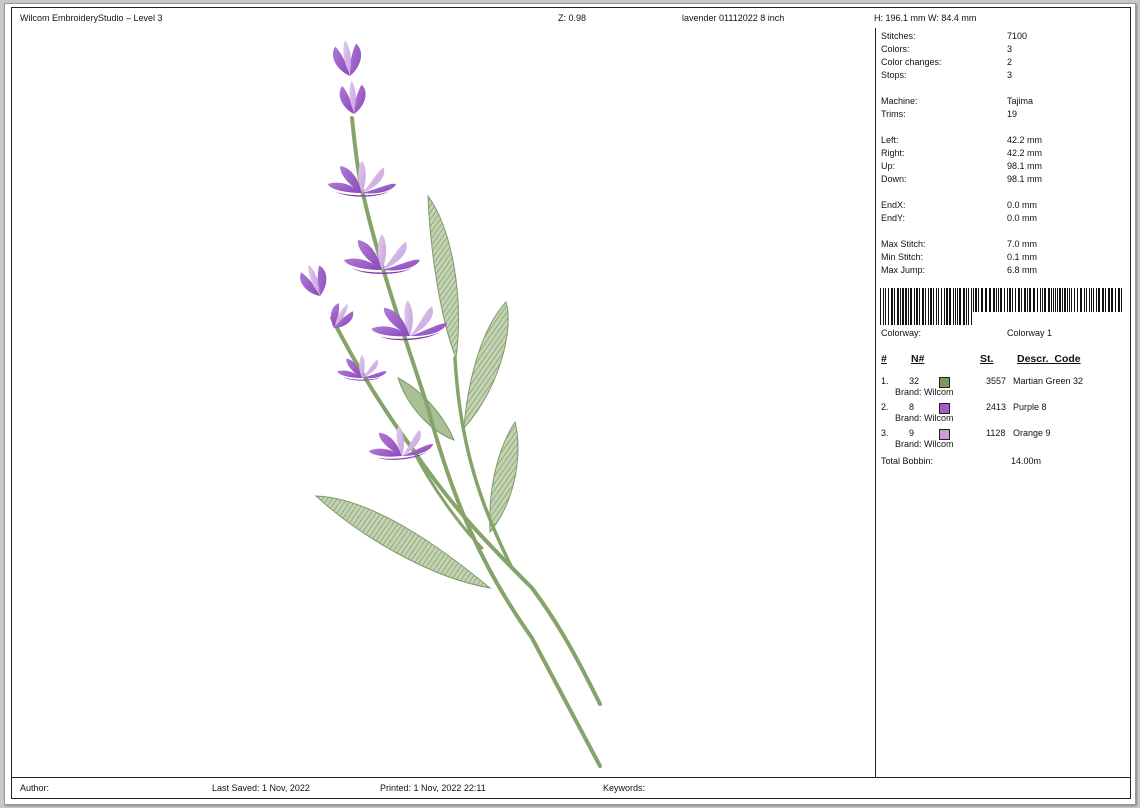 This screenshot has width=1140, height=808. Describe the element at coordinates (1048, 381) in the screenshot. I see `color-description: Martian Green 32` at that location.